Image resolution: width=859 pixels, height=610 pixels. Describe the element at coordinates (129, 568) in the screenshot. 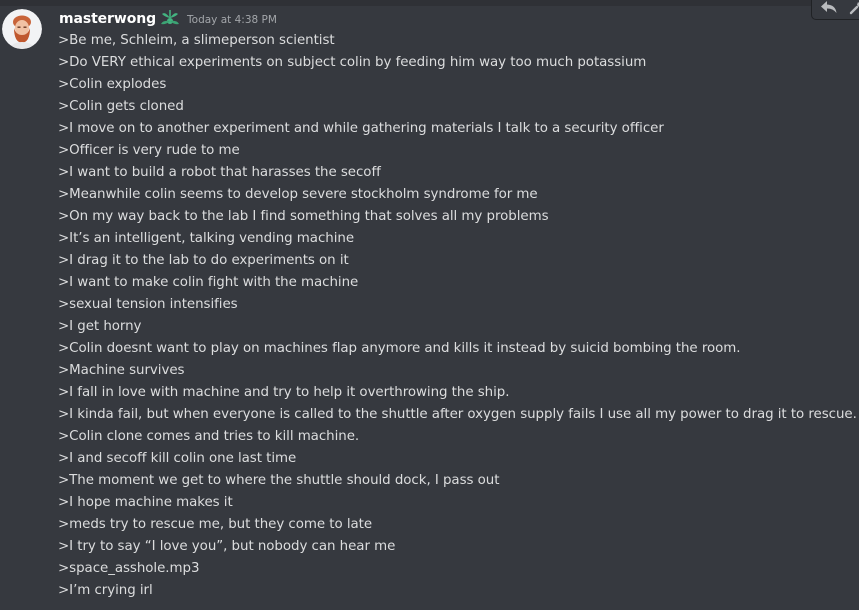

I see `message-line: >space_asshole.mp3` at that location.